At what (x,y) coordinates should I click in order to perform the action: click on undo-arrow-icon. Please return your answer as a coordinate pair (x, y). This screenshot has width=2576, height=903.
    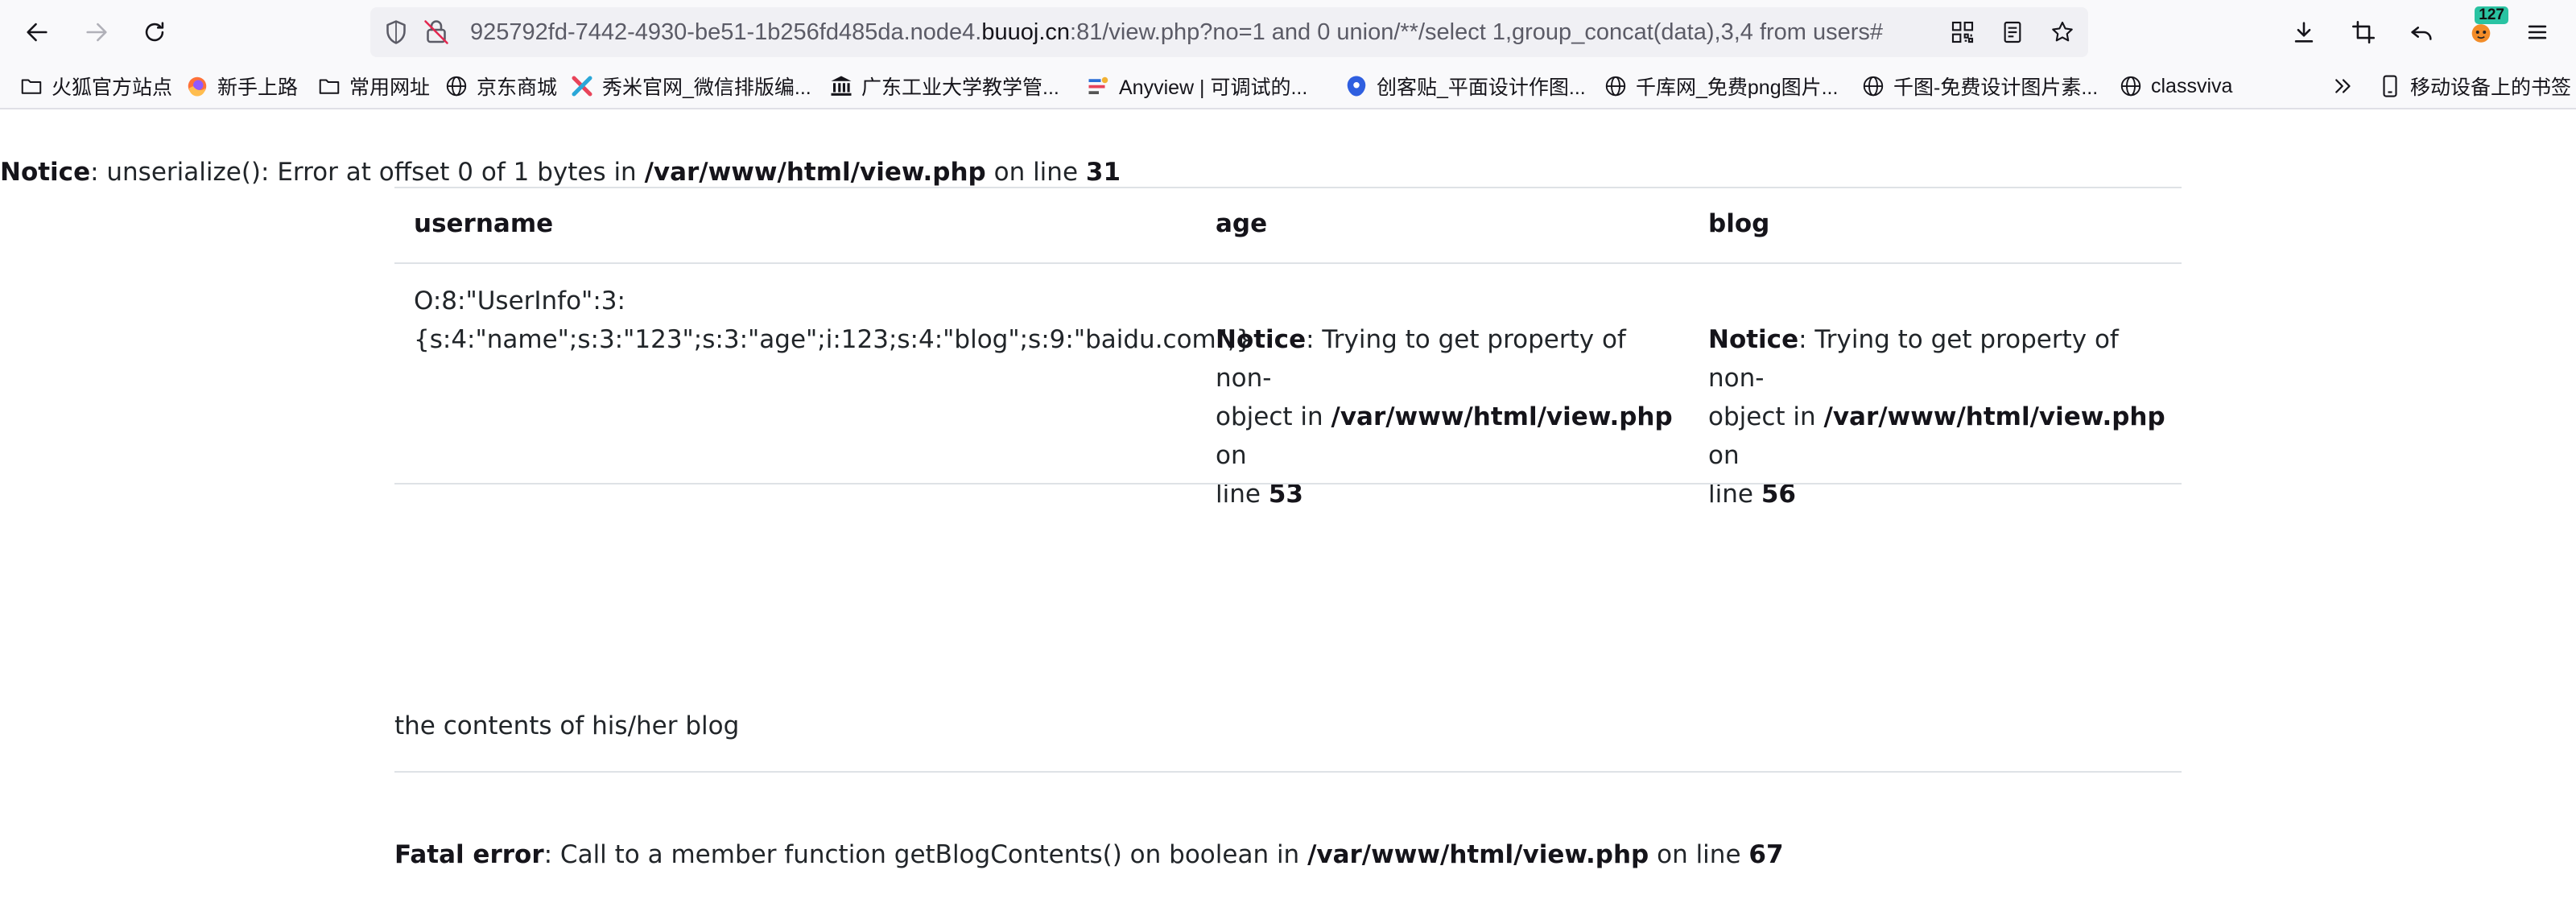
    Looking at the image, I should click on (2421, 33).